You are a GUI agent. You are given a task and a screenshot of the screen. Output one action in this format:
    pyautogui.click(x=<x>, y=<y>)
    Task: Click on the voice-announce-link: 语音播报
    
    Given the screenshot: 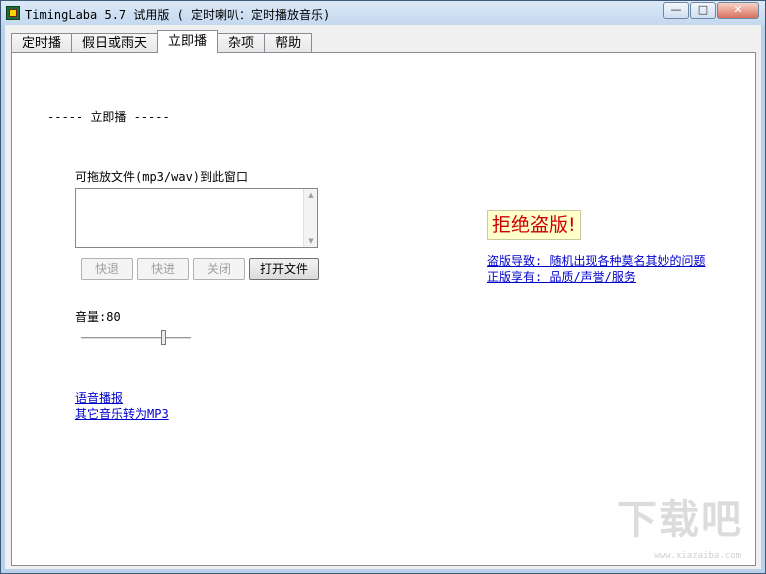 What is the action you would take?
    pyautogui.click(x=99, y=397)
    